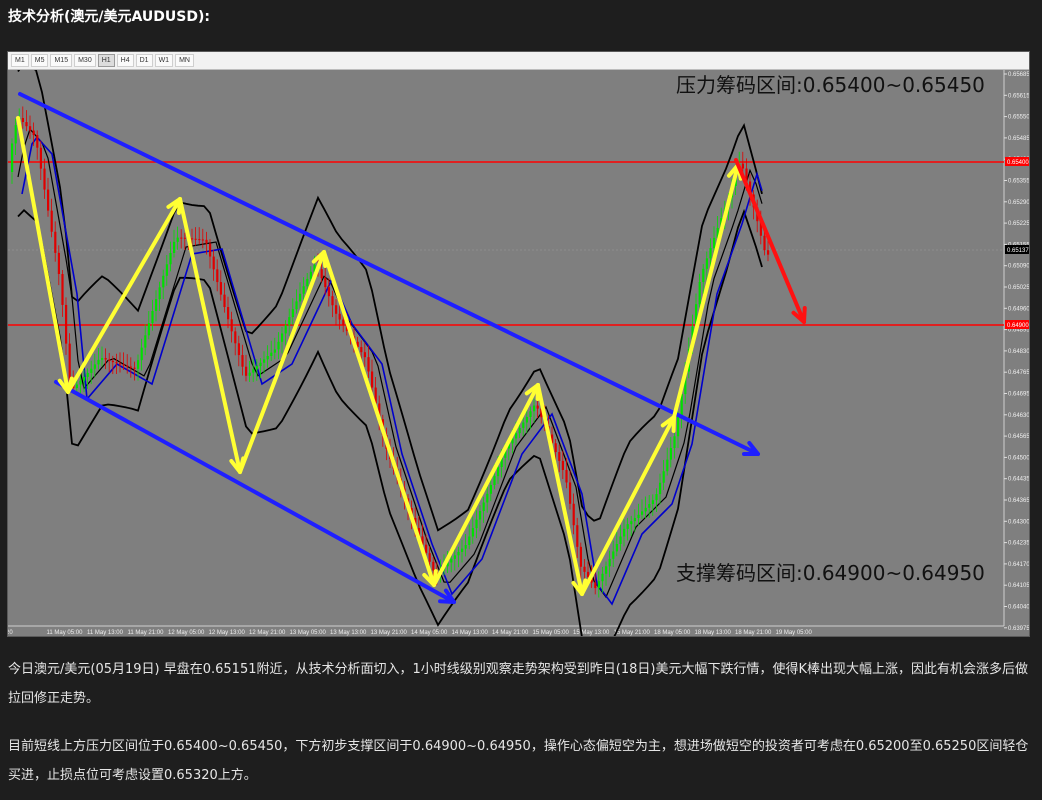 The image size is (1042, 800). I want to click on timeframe-button-d1: D1, so click(144, 60).